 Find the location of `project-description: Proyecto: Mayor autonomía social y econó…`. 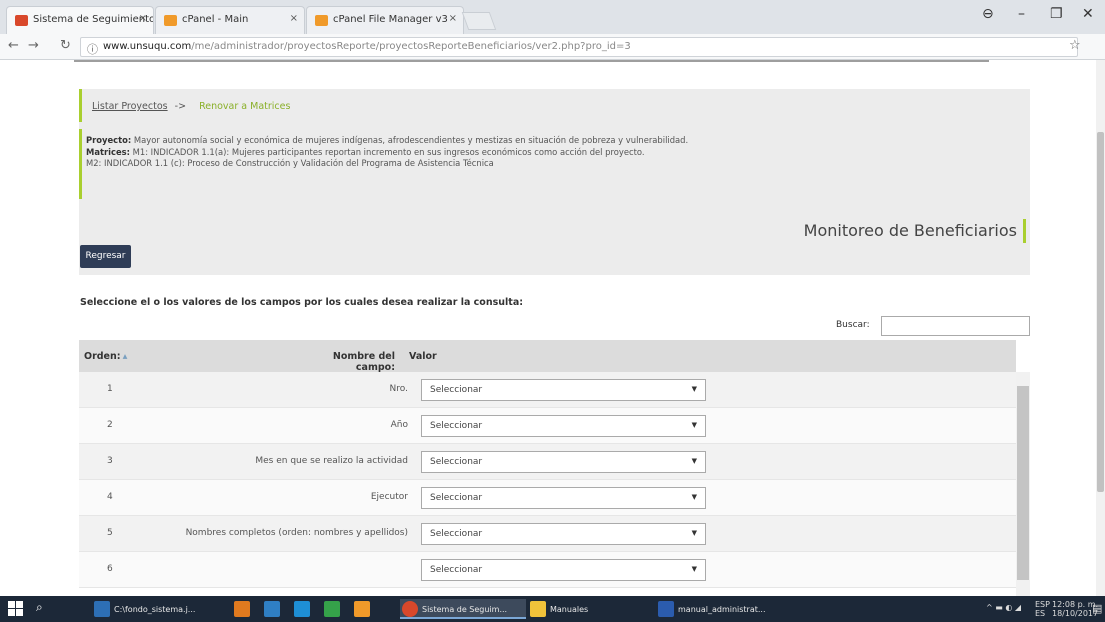

project-description: Proyecto: Mayor autonomía social y econó… is located at coordinates (554, 164).